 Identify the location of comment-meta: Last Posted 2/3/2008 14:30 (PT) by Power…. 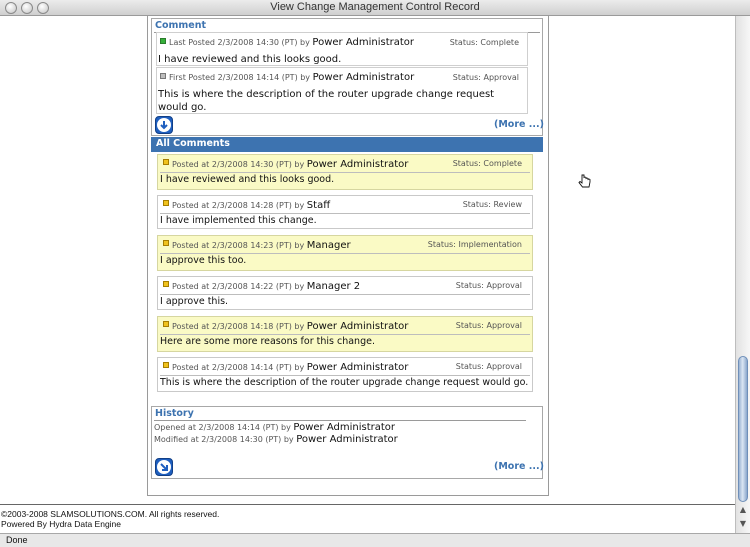
(292, 42).